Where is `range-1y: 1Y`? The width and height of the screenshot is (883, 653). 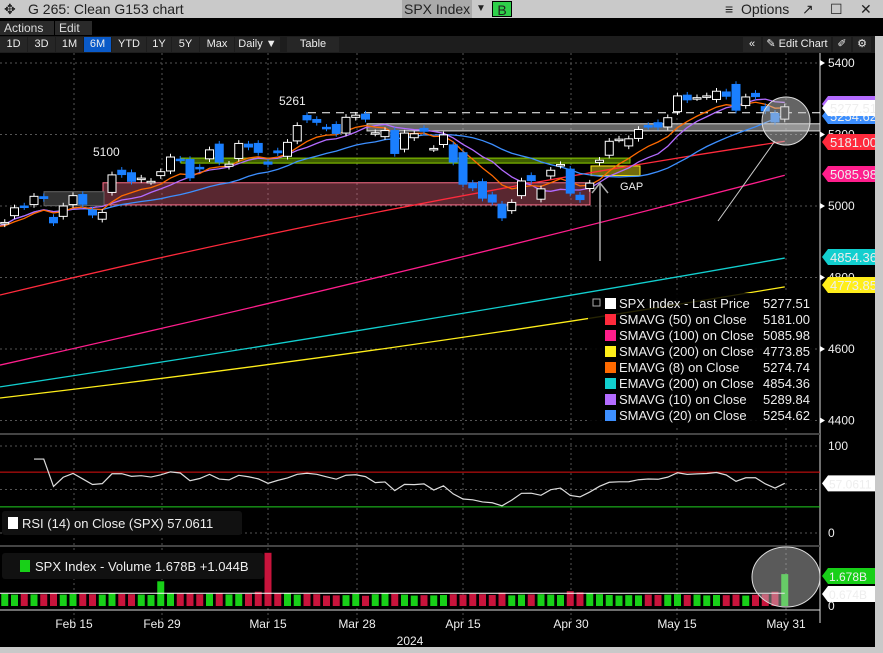
range-1y: 1Y is located at coordinates (159, 44).